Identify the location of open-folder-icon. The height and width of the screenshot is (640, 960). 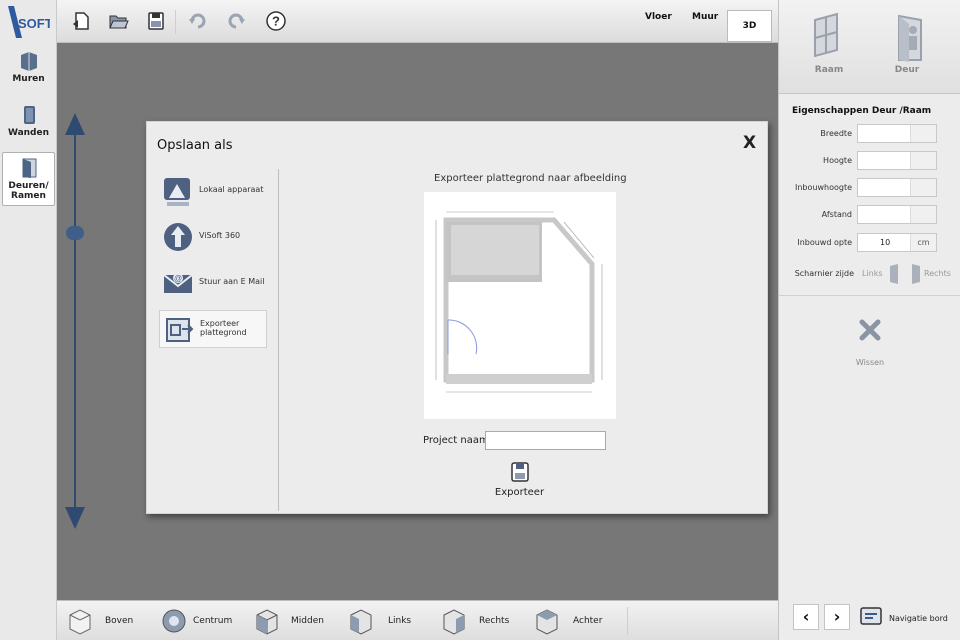
(119, 22).